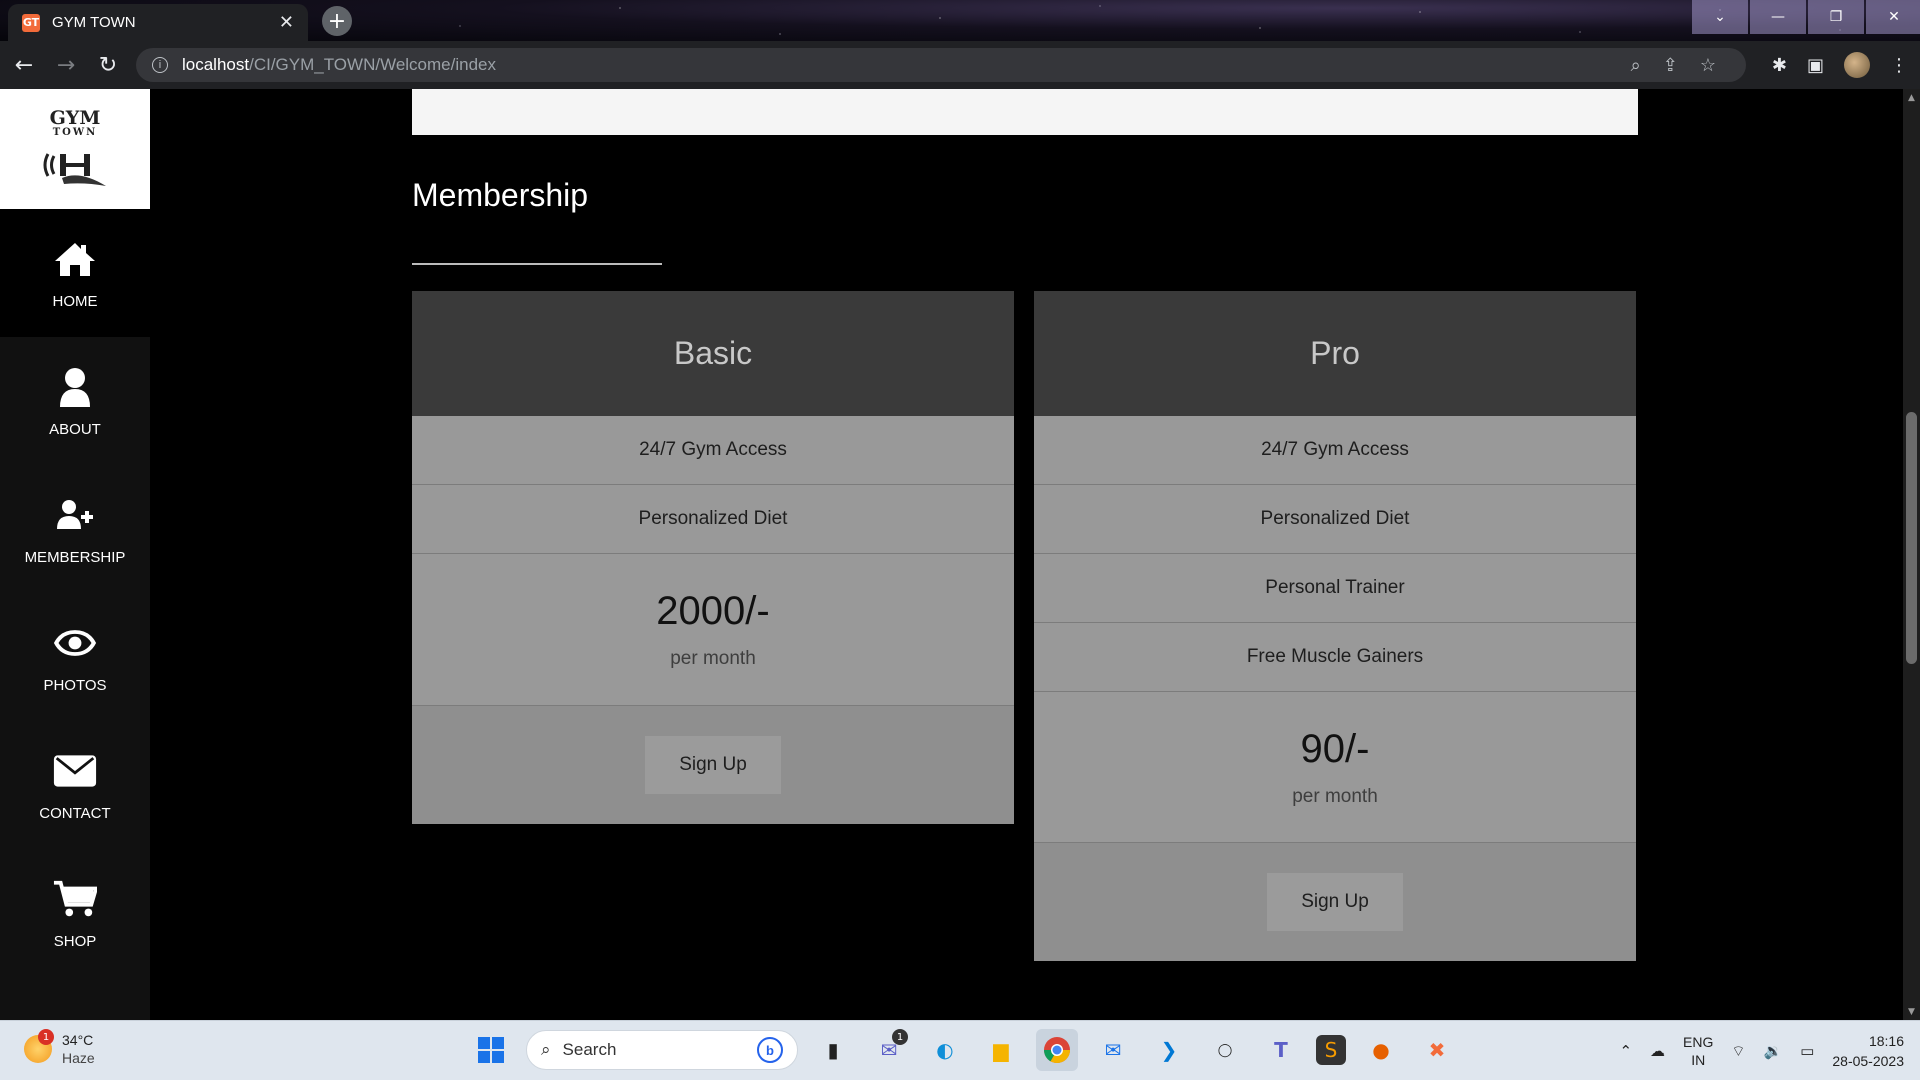 The height and width of the screenshot is (1080, 1920). What do you see at coordinates (1708, 65) in the screenshot?
I see `star-icon: ☆` at bounding box center [1708, 65].